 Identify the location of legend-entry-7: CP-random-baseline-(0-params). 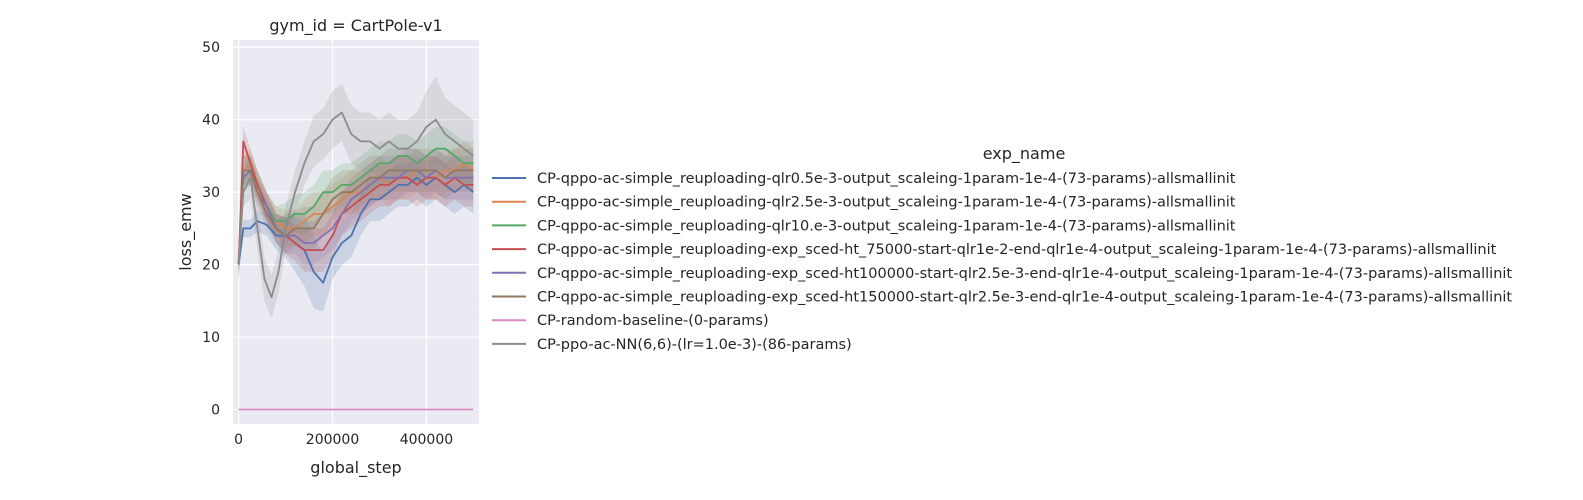
(653, 321).